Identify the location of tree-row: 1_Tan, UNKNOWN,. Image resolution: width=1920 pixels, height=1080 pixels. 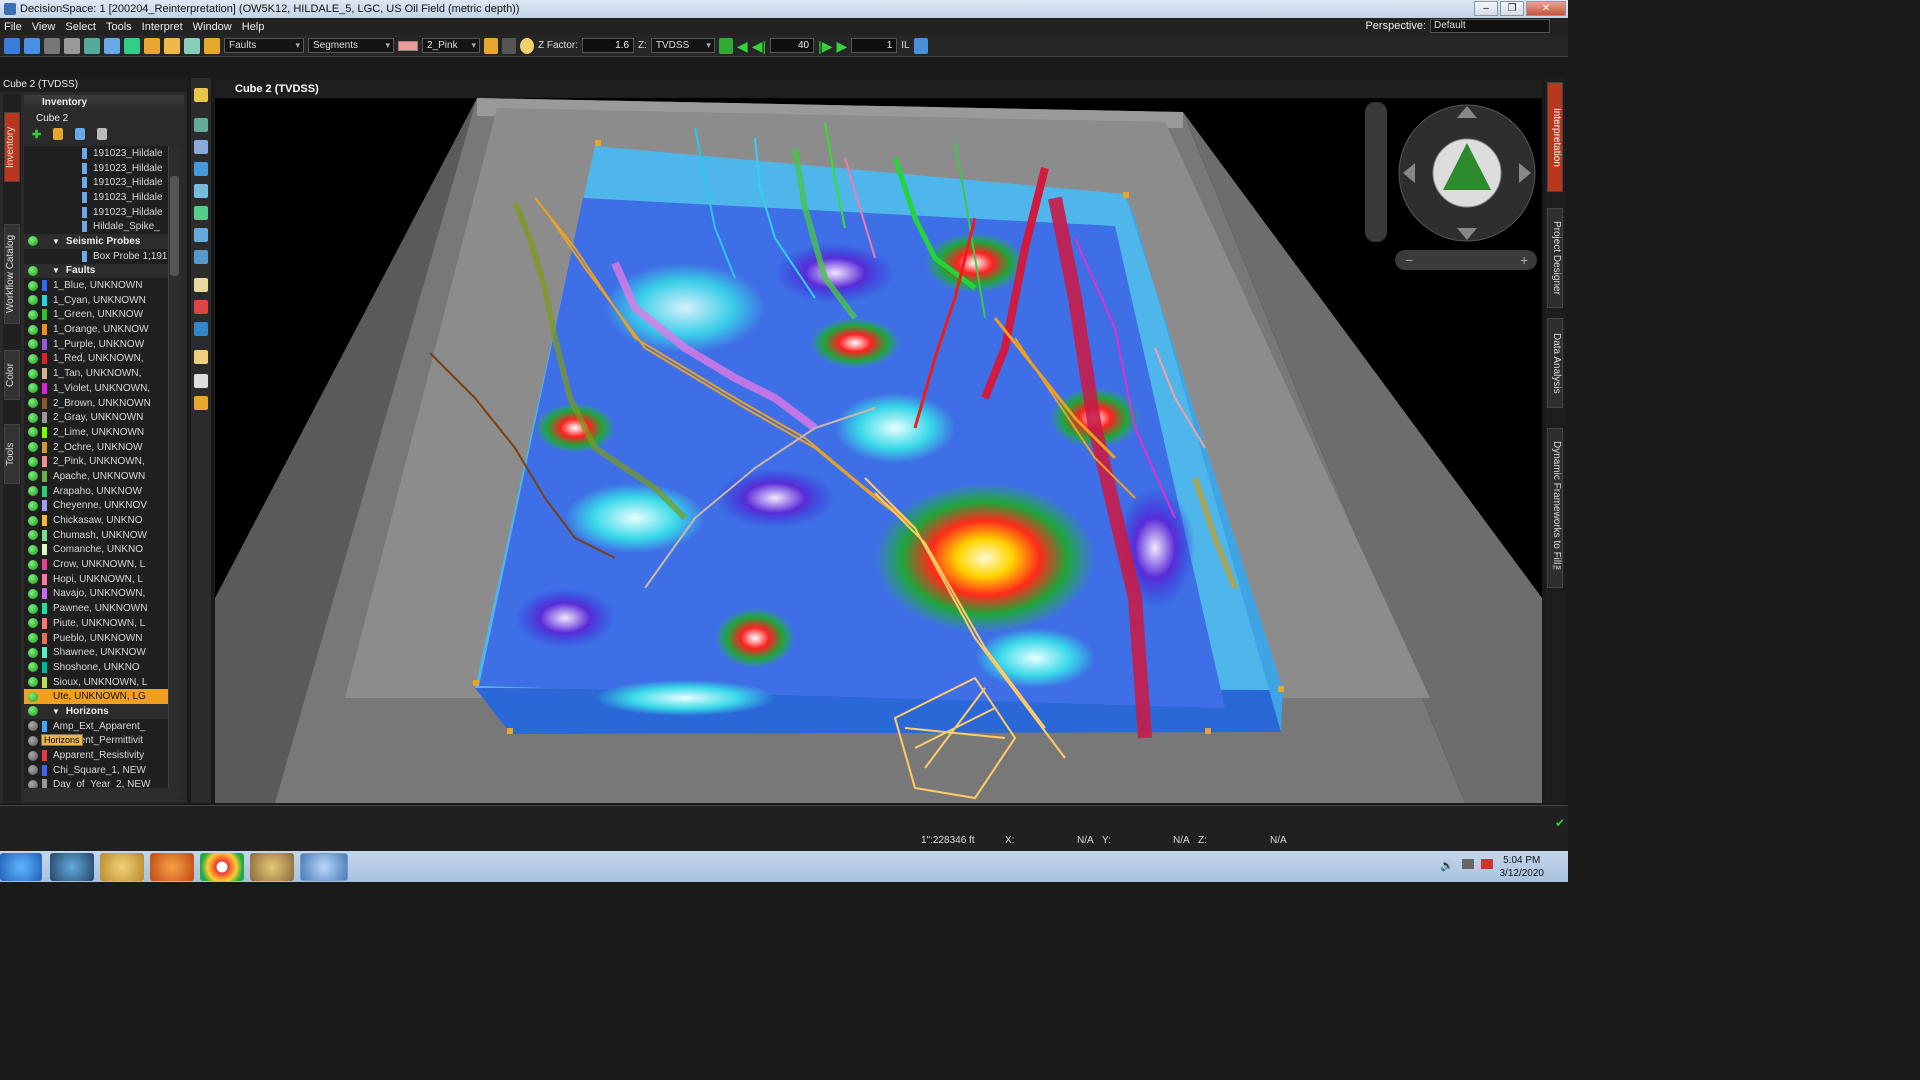
(96, 373).